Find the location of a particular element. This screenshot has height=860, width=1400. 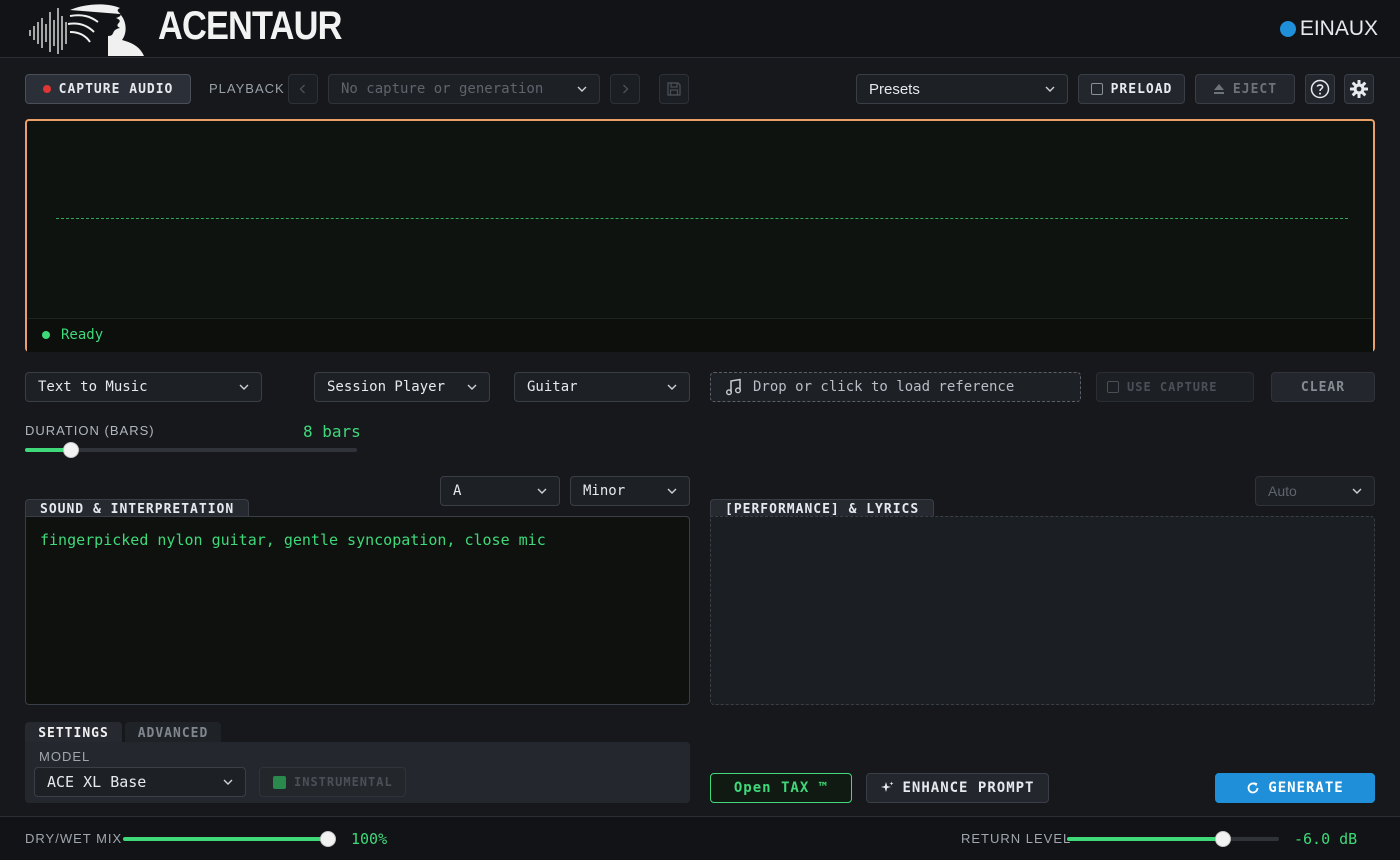

model-select: ACE XL Base is located at coordinates (140, 782).